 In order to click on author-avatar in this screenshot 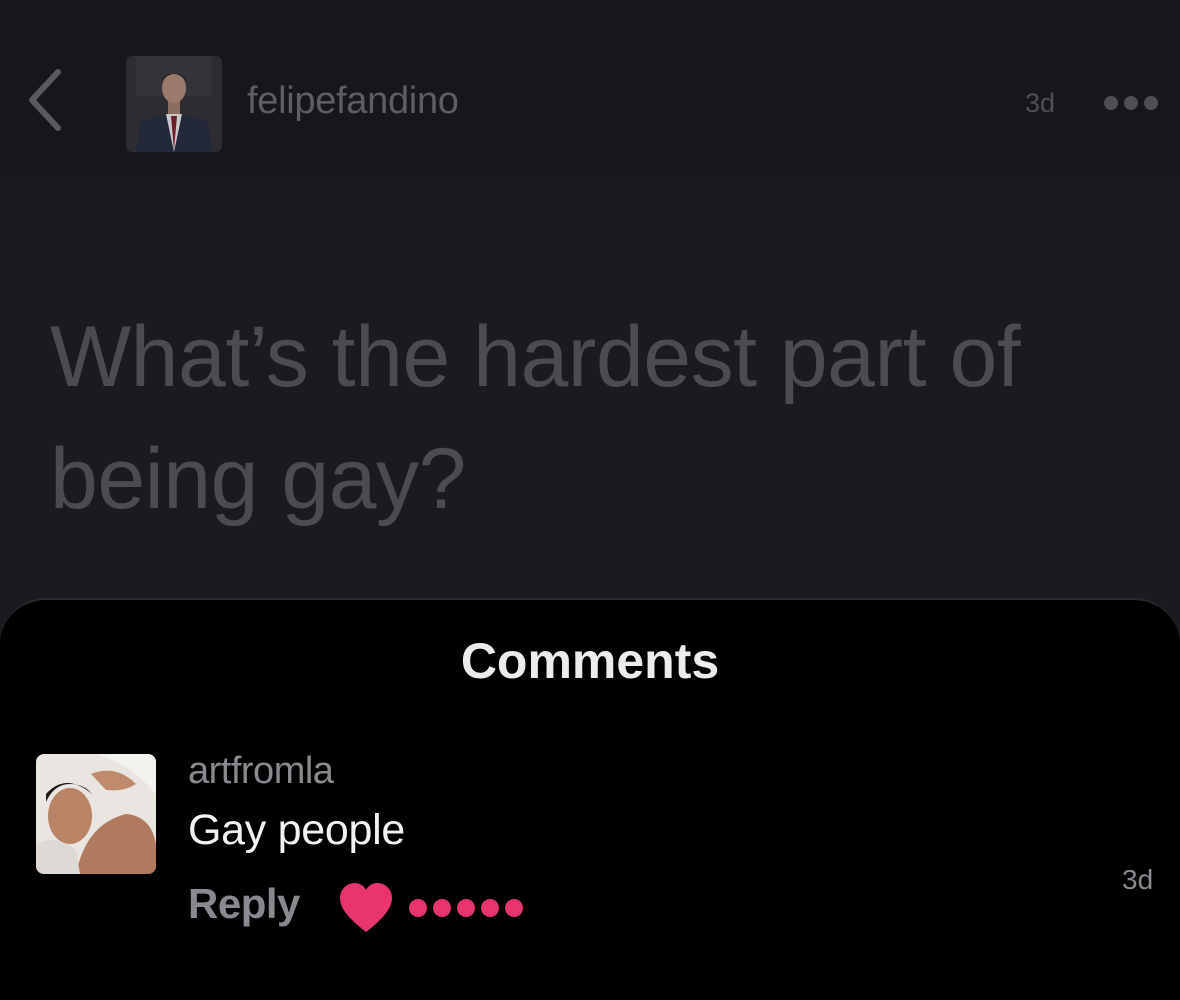, I will do `click(174, 104)`.